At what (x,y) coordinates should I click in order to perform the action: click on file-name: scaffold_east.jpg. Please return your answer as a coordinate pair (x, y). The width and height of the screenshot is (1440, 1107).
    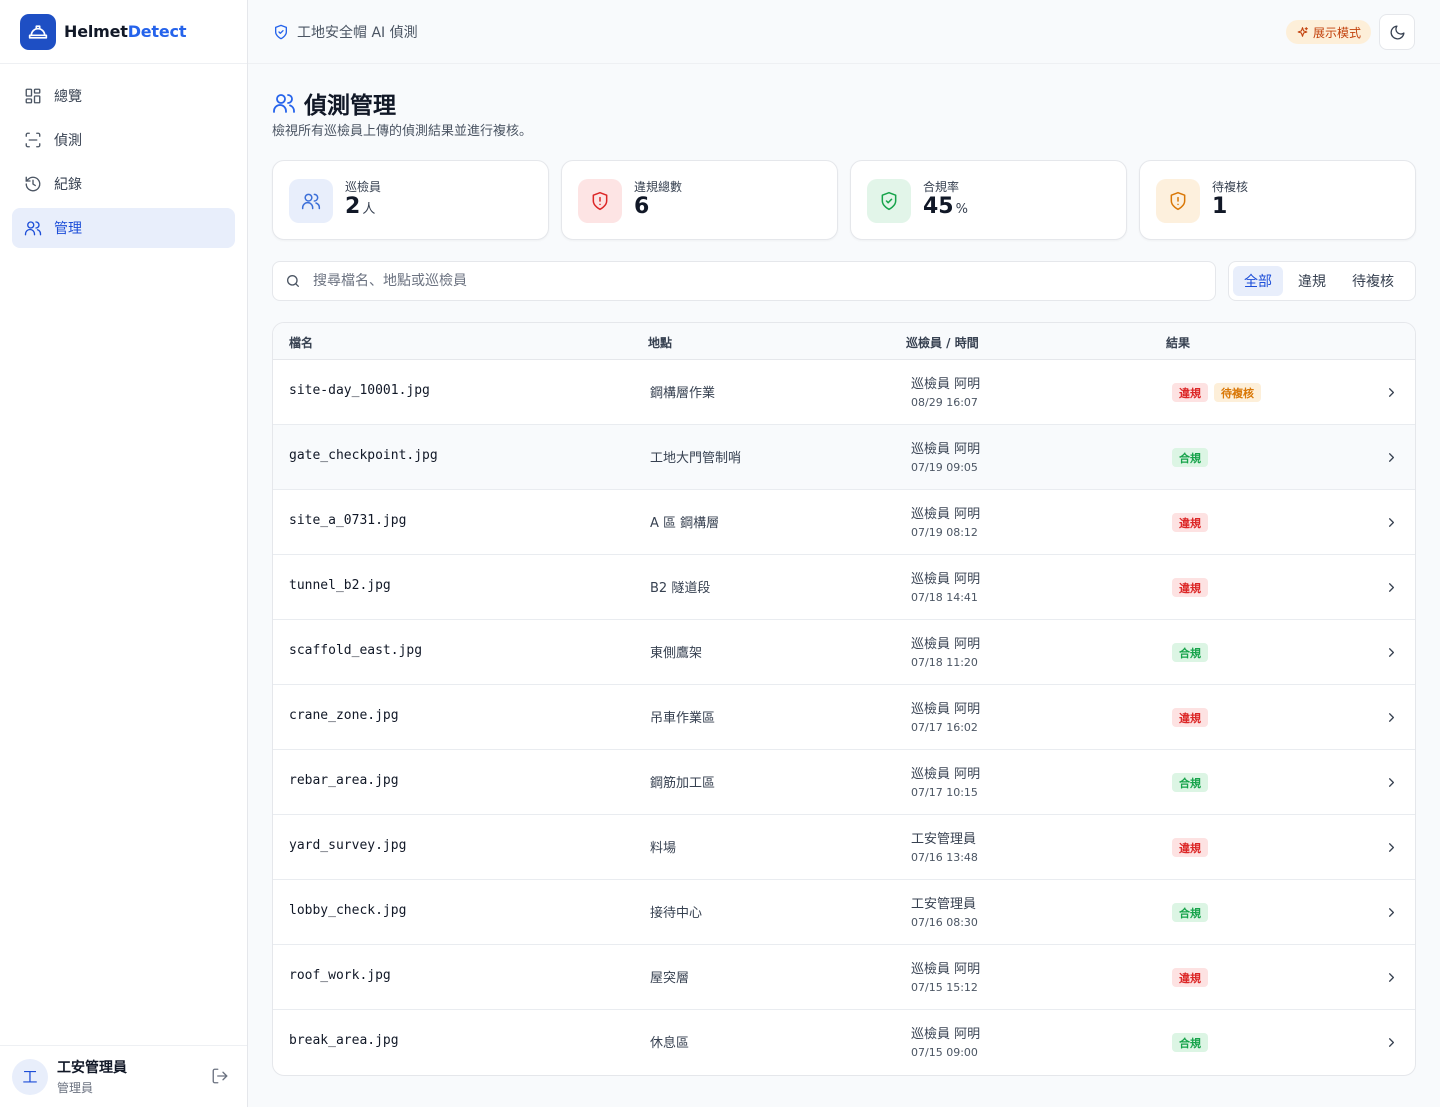
    Looking at the image, I should click on (356, 650).